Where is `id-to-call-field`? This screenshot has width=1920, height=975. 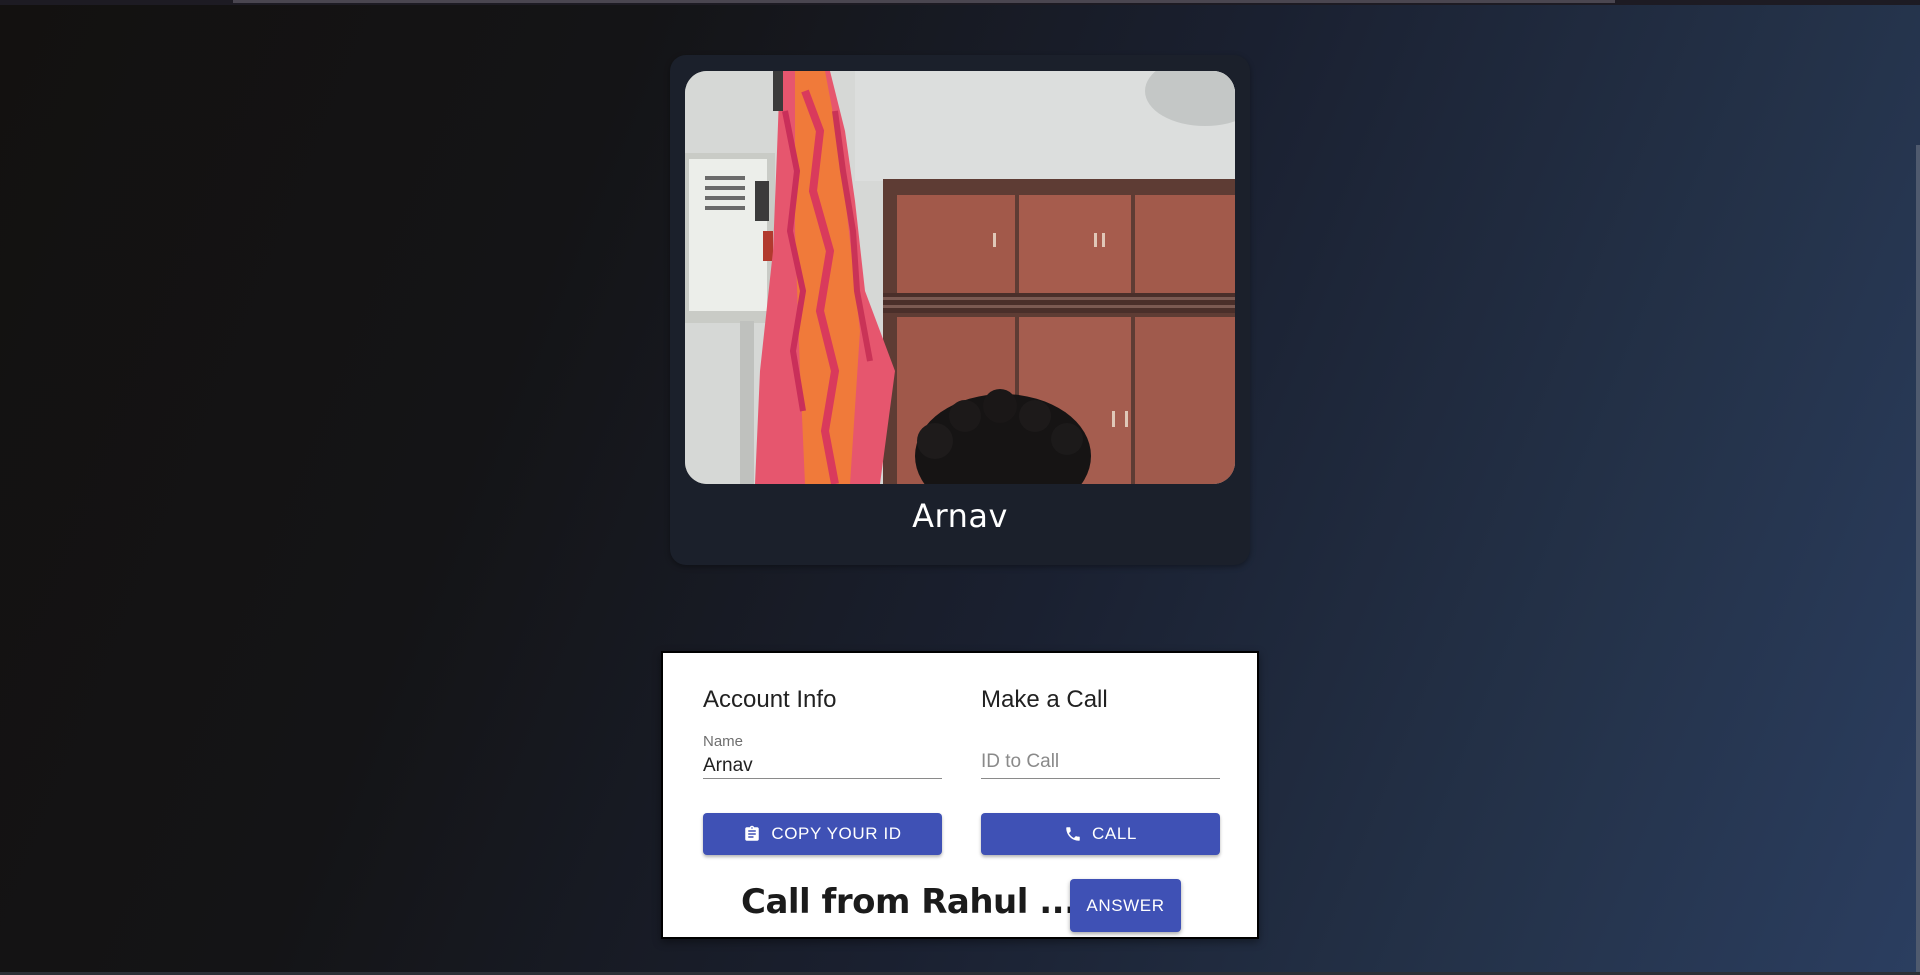
id-to-call-field is located at coordinates (1100, 754).